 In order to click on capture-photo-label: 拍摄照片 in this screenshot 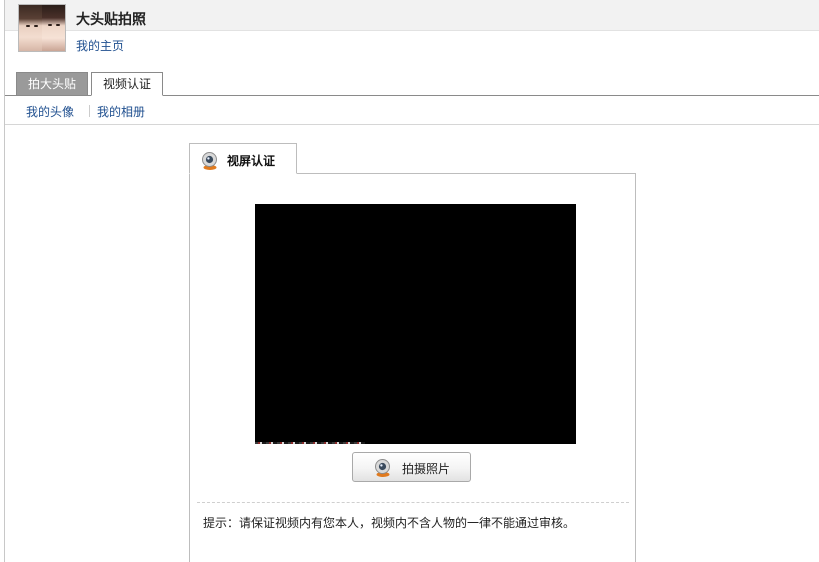, I will do `click(426, 469)`.